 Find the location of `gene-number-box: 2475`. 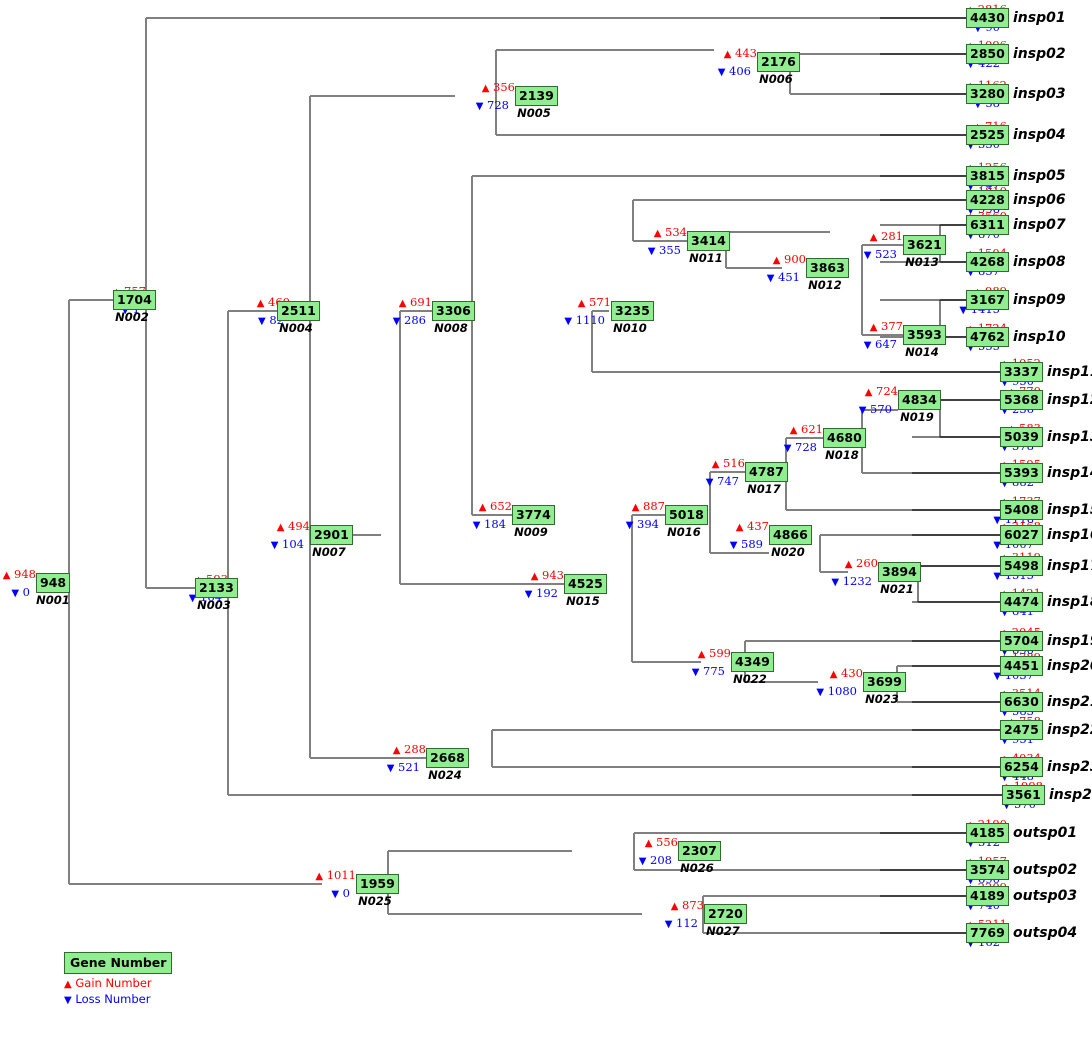

gene-number-box: 2475 is located at coordinates (1021, 730).